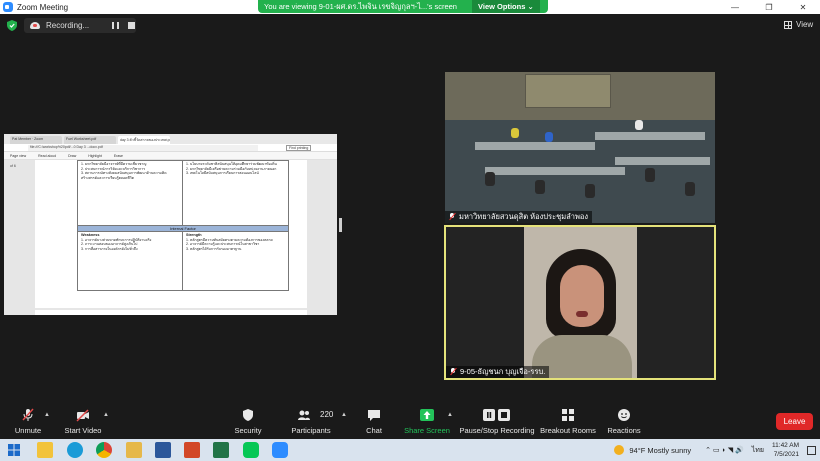 The height and width of the screenshot is (461, 820). I want to click on view-button: View, so click(798, 24).